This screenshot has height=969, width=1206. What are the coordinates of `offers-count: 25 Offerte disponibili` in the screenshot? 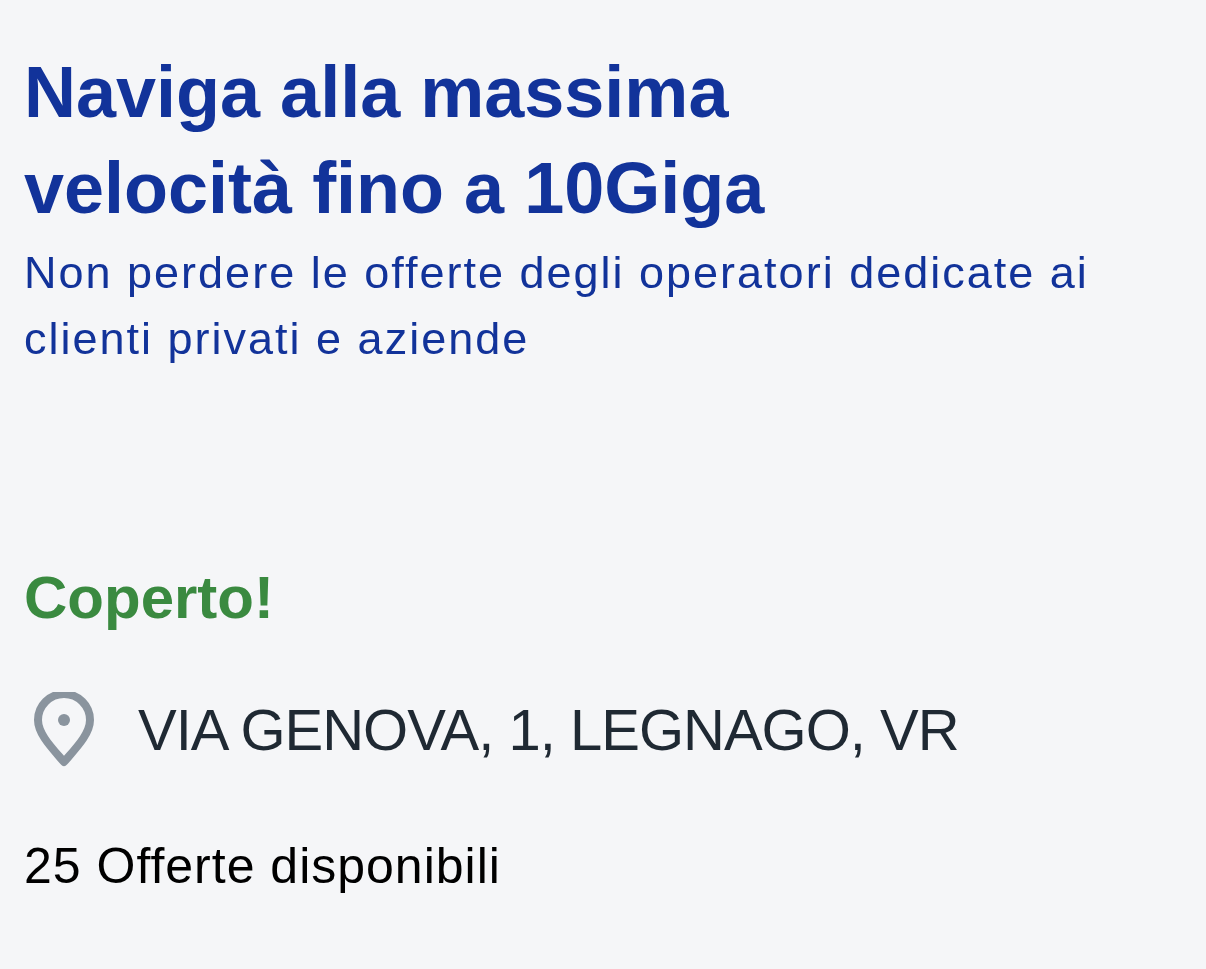 It's located at (263, 866).